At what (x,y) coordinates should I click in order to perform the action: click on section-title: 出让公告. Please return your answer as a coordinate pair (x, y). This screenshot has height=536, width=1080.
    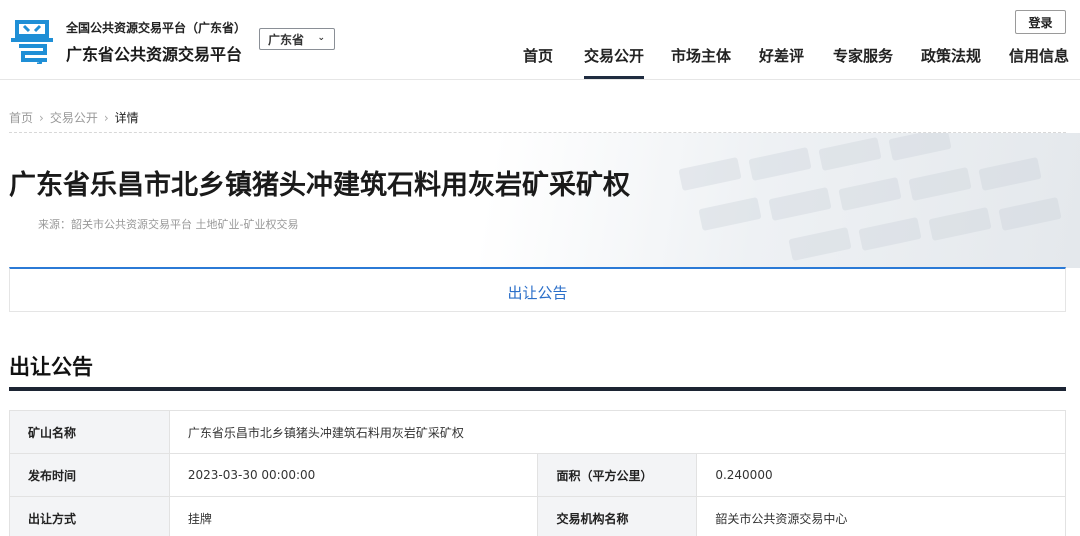
    Looking at the image, I should click on (51, 367).